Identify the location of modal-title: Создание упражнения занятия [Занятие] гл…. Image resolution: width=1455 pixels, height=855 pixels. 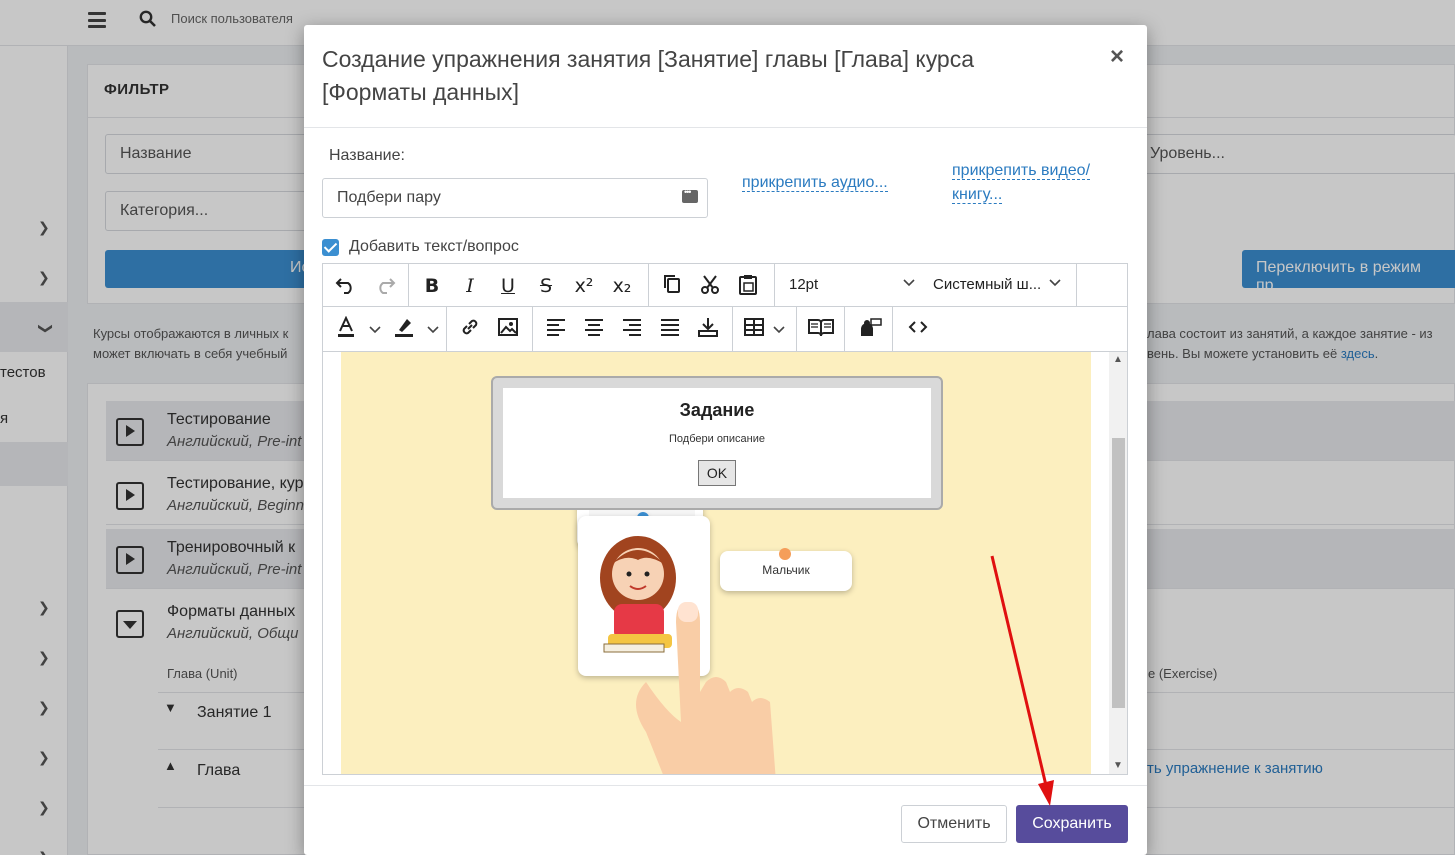
(648, 75).